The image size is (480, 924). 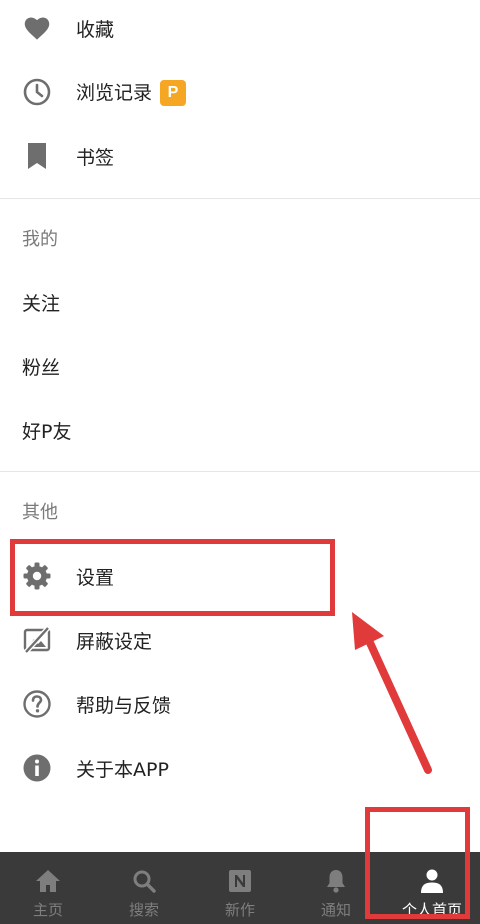 I want to click on menu-item-followers: 粉丝, so click(x=240, y=366).